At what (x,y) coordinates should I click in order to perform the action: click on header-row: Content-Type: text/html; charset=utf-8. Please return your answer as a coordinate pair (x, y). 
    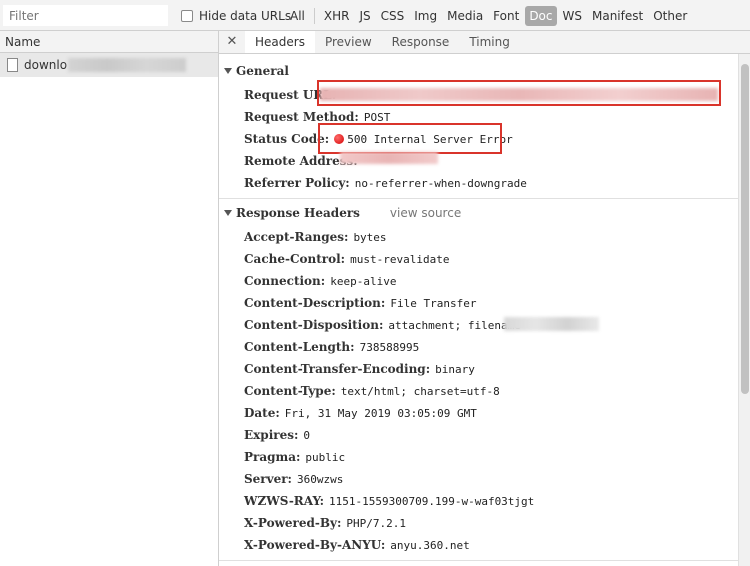
    Looking at the image, I should click on (372, 391).